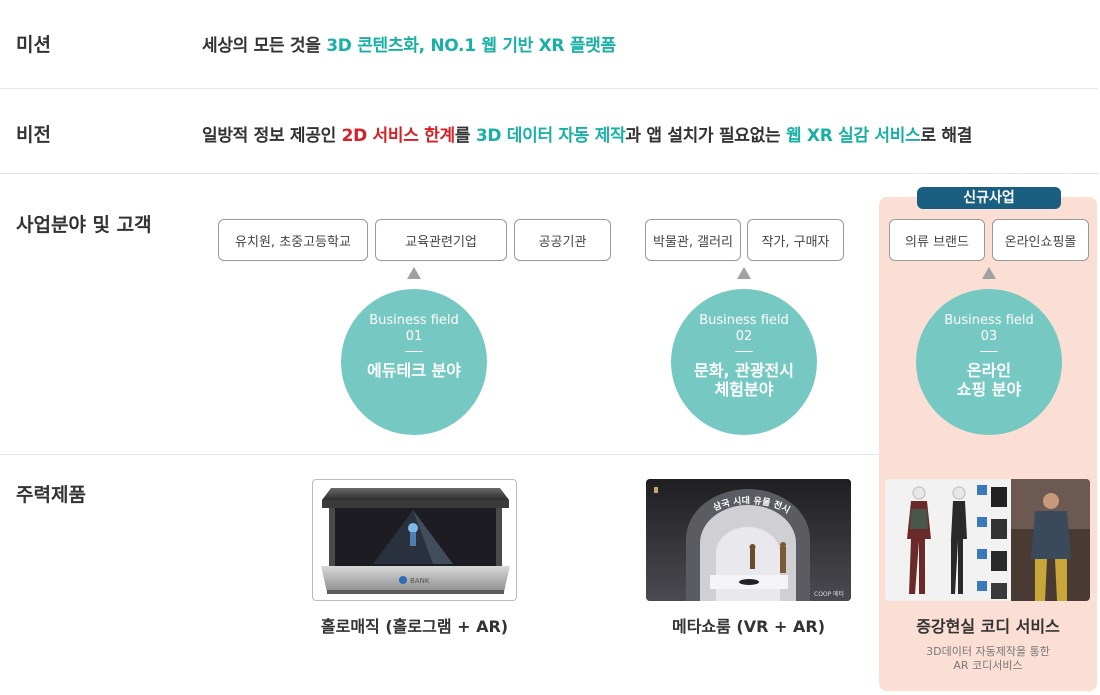 The height and width of the screenshot is (695, 1100). Describe the element at coordinates (853, 136) in the screenshot. I see `vision-text-6: 웹 XR 실감 서비스` at that location.